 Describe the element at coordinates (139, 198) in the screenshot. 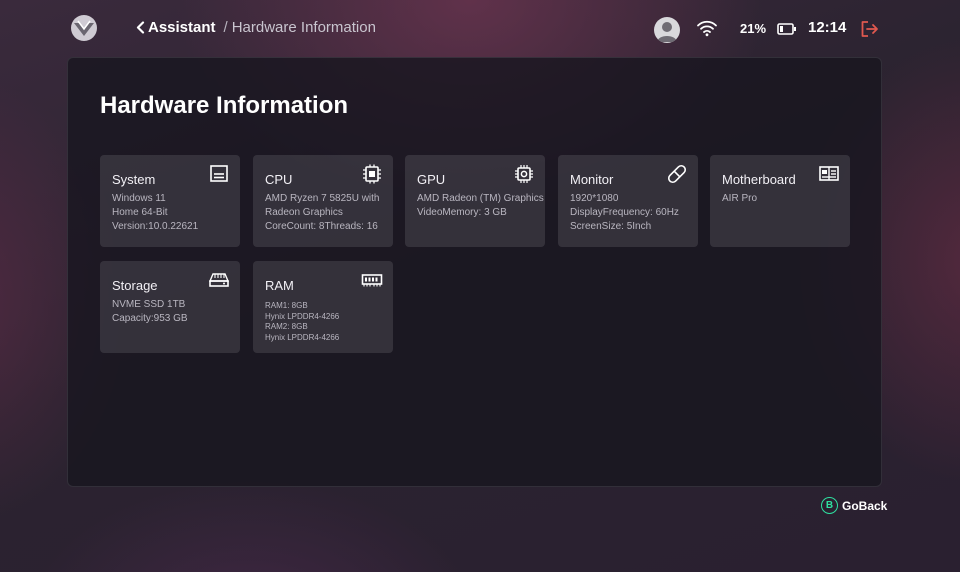

I see `detail-line: Windows 11` at that location.